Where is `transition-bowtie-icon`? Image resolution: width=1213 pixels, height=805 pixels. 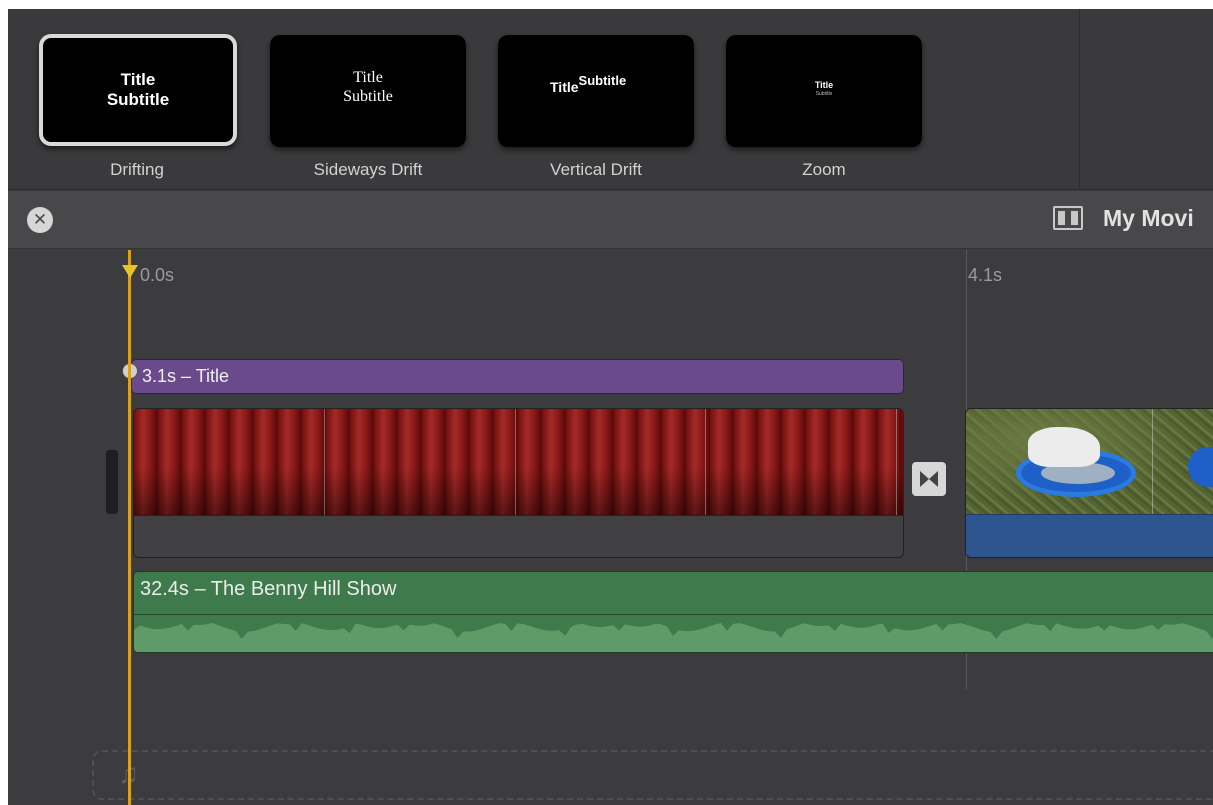
transition-bowtie-icon is located at coordinates (929, 479).